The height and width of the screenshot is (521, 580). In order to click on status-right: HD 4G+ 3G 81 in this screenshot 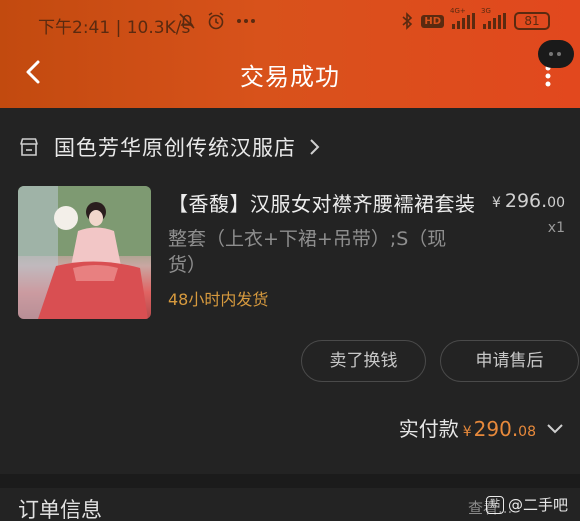, I will do `click(475, 18)`.